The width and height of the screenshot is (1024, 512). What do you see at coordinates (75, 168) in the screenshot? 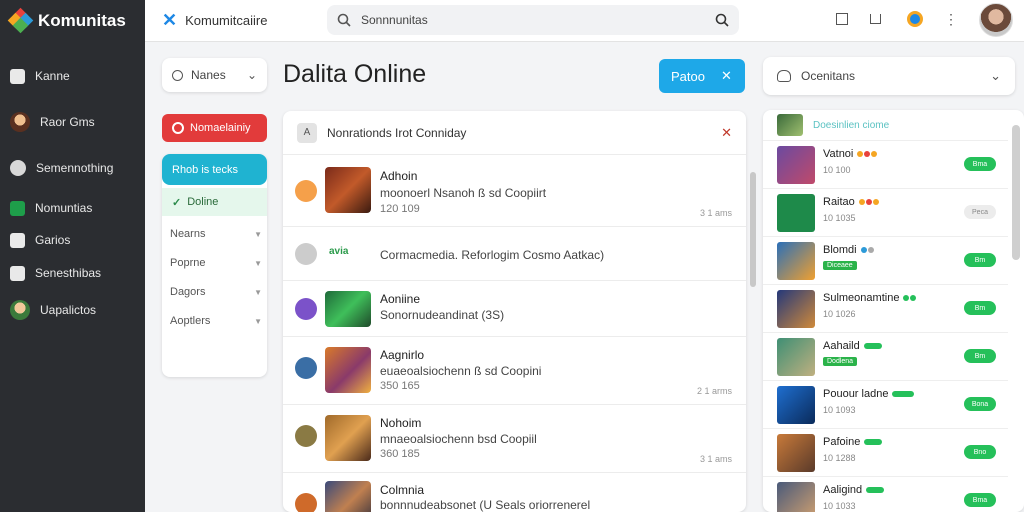
I see `sidebar-item-something: Semennothing` at bounding box center [75, 168].